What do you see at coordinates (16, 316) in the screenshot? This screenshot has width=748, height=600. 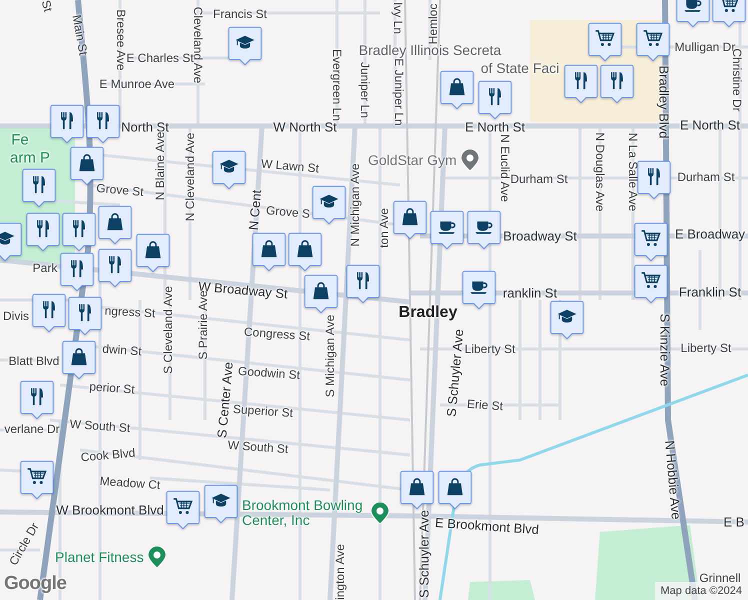 I see `street-label: Divis` at bounding box center [16, 316].